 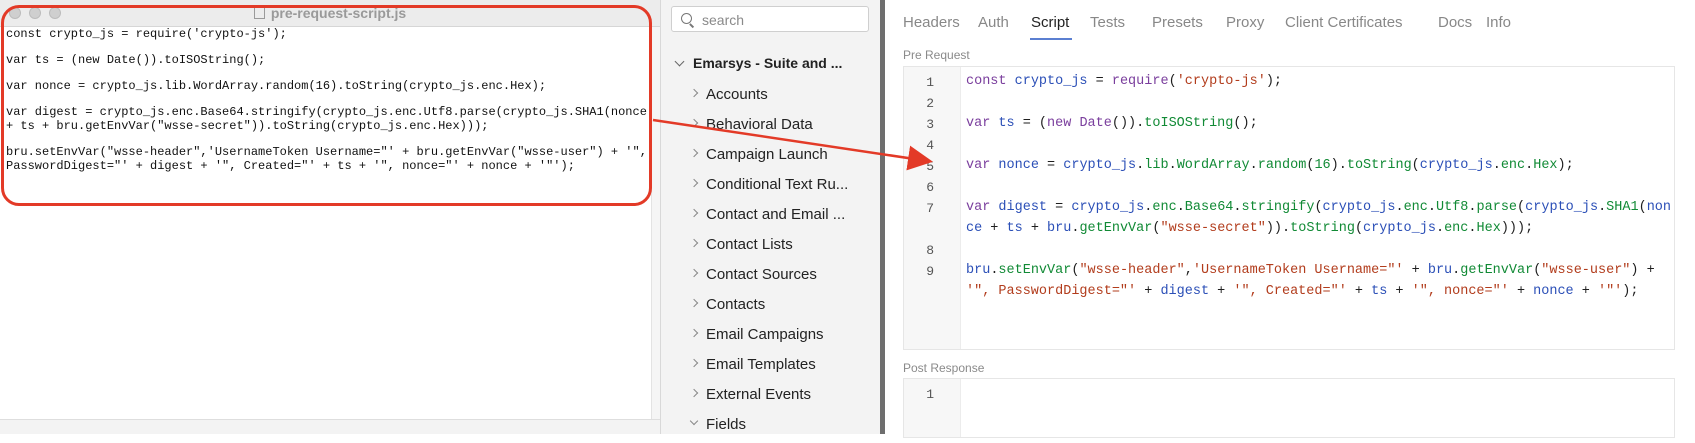 I want to click on line-number: 4, so click(x=930, y=145).